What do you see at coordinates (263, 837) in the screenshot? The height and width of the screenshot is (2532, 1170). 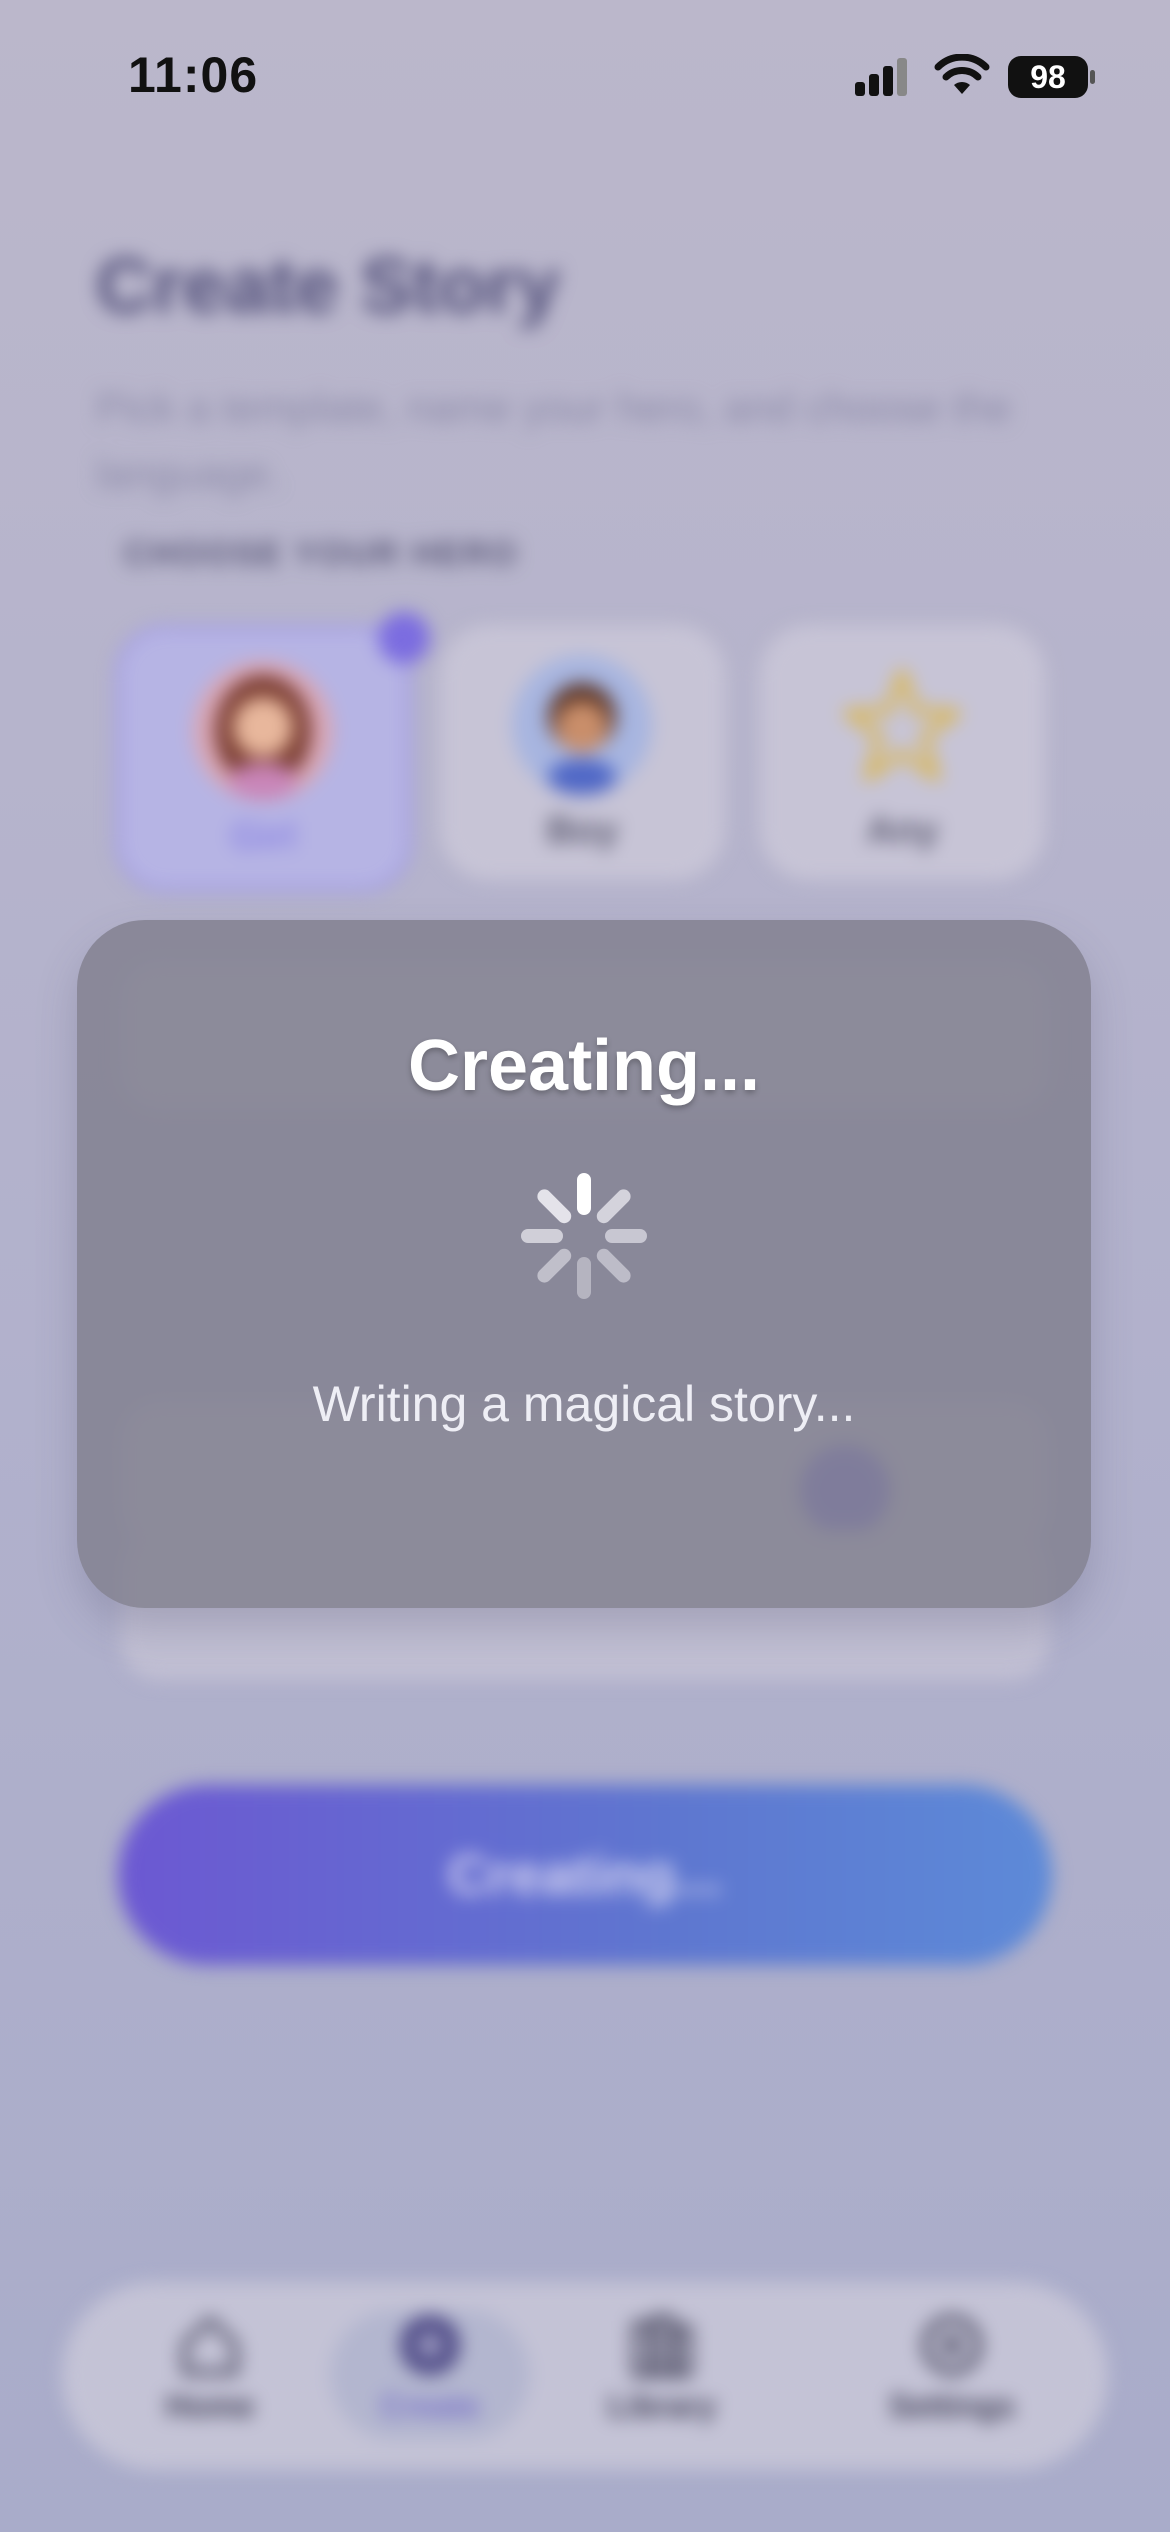 I see `hero-label-girl: Girl` at bounding box center [263, 837].